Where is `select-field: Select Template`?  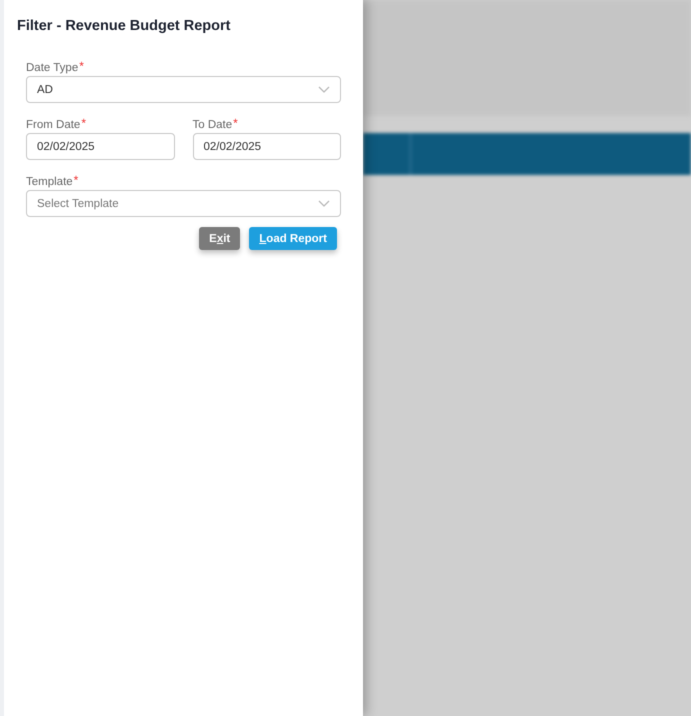 select-field: Select Template is located at coordinates (183, 203).